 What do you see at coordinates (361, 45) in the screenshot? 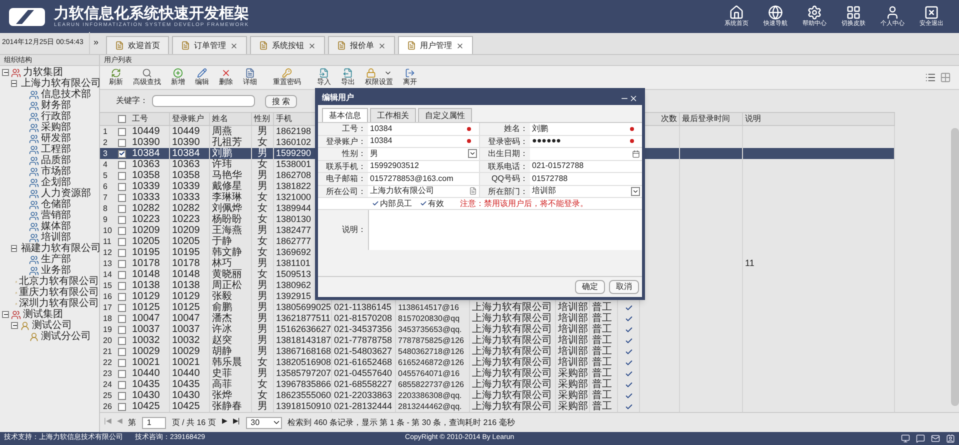
I see `tab: 报价单` at bounding box center [361, 45].